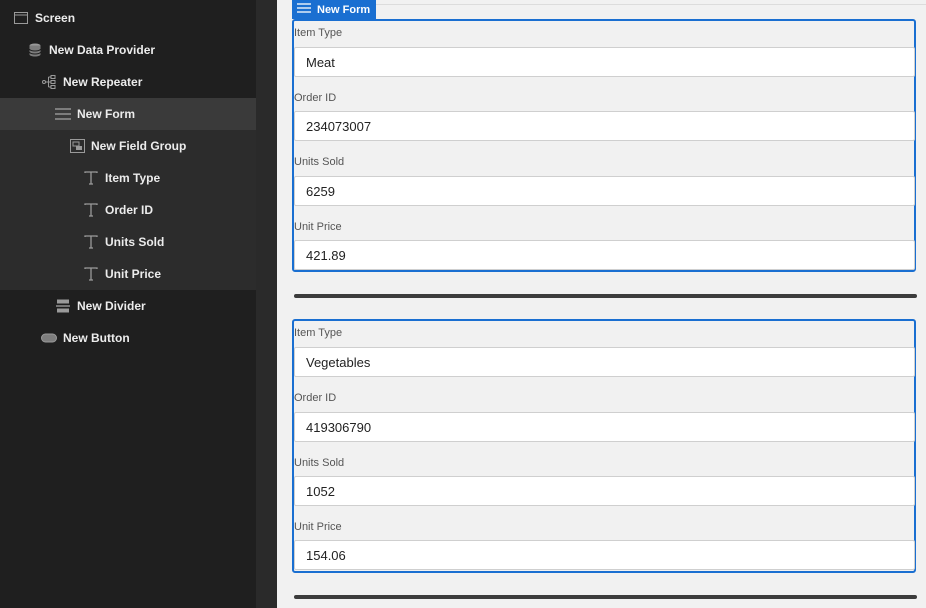  Describe the element at coordinates (102, 50) in the screenshot. I see `tree-item-label: New Data Provider` at that location.